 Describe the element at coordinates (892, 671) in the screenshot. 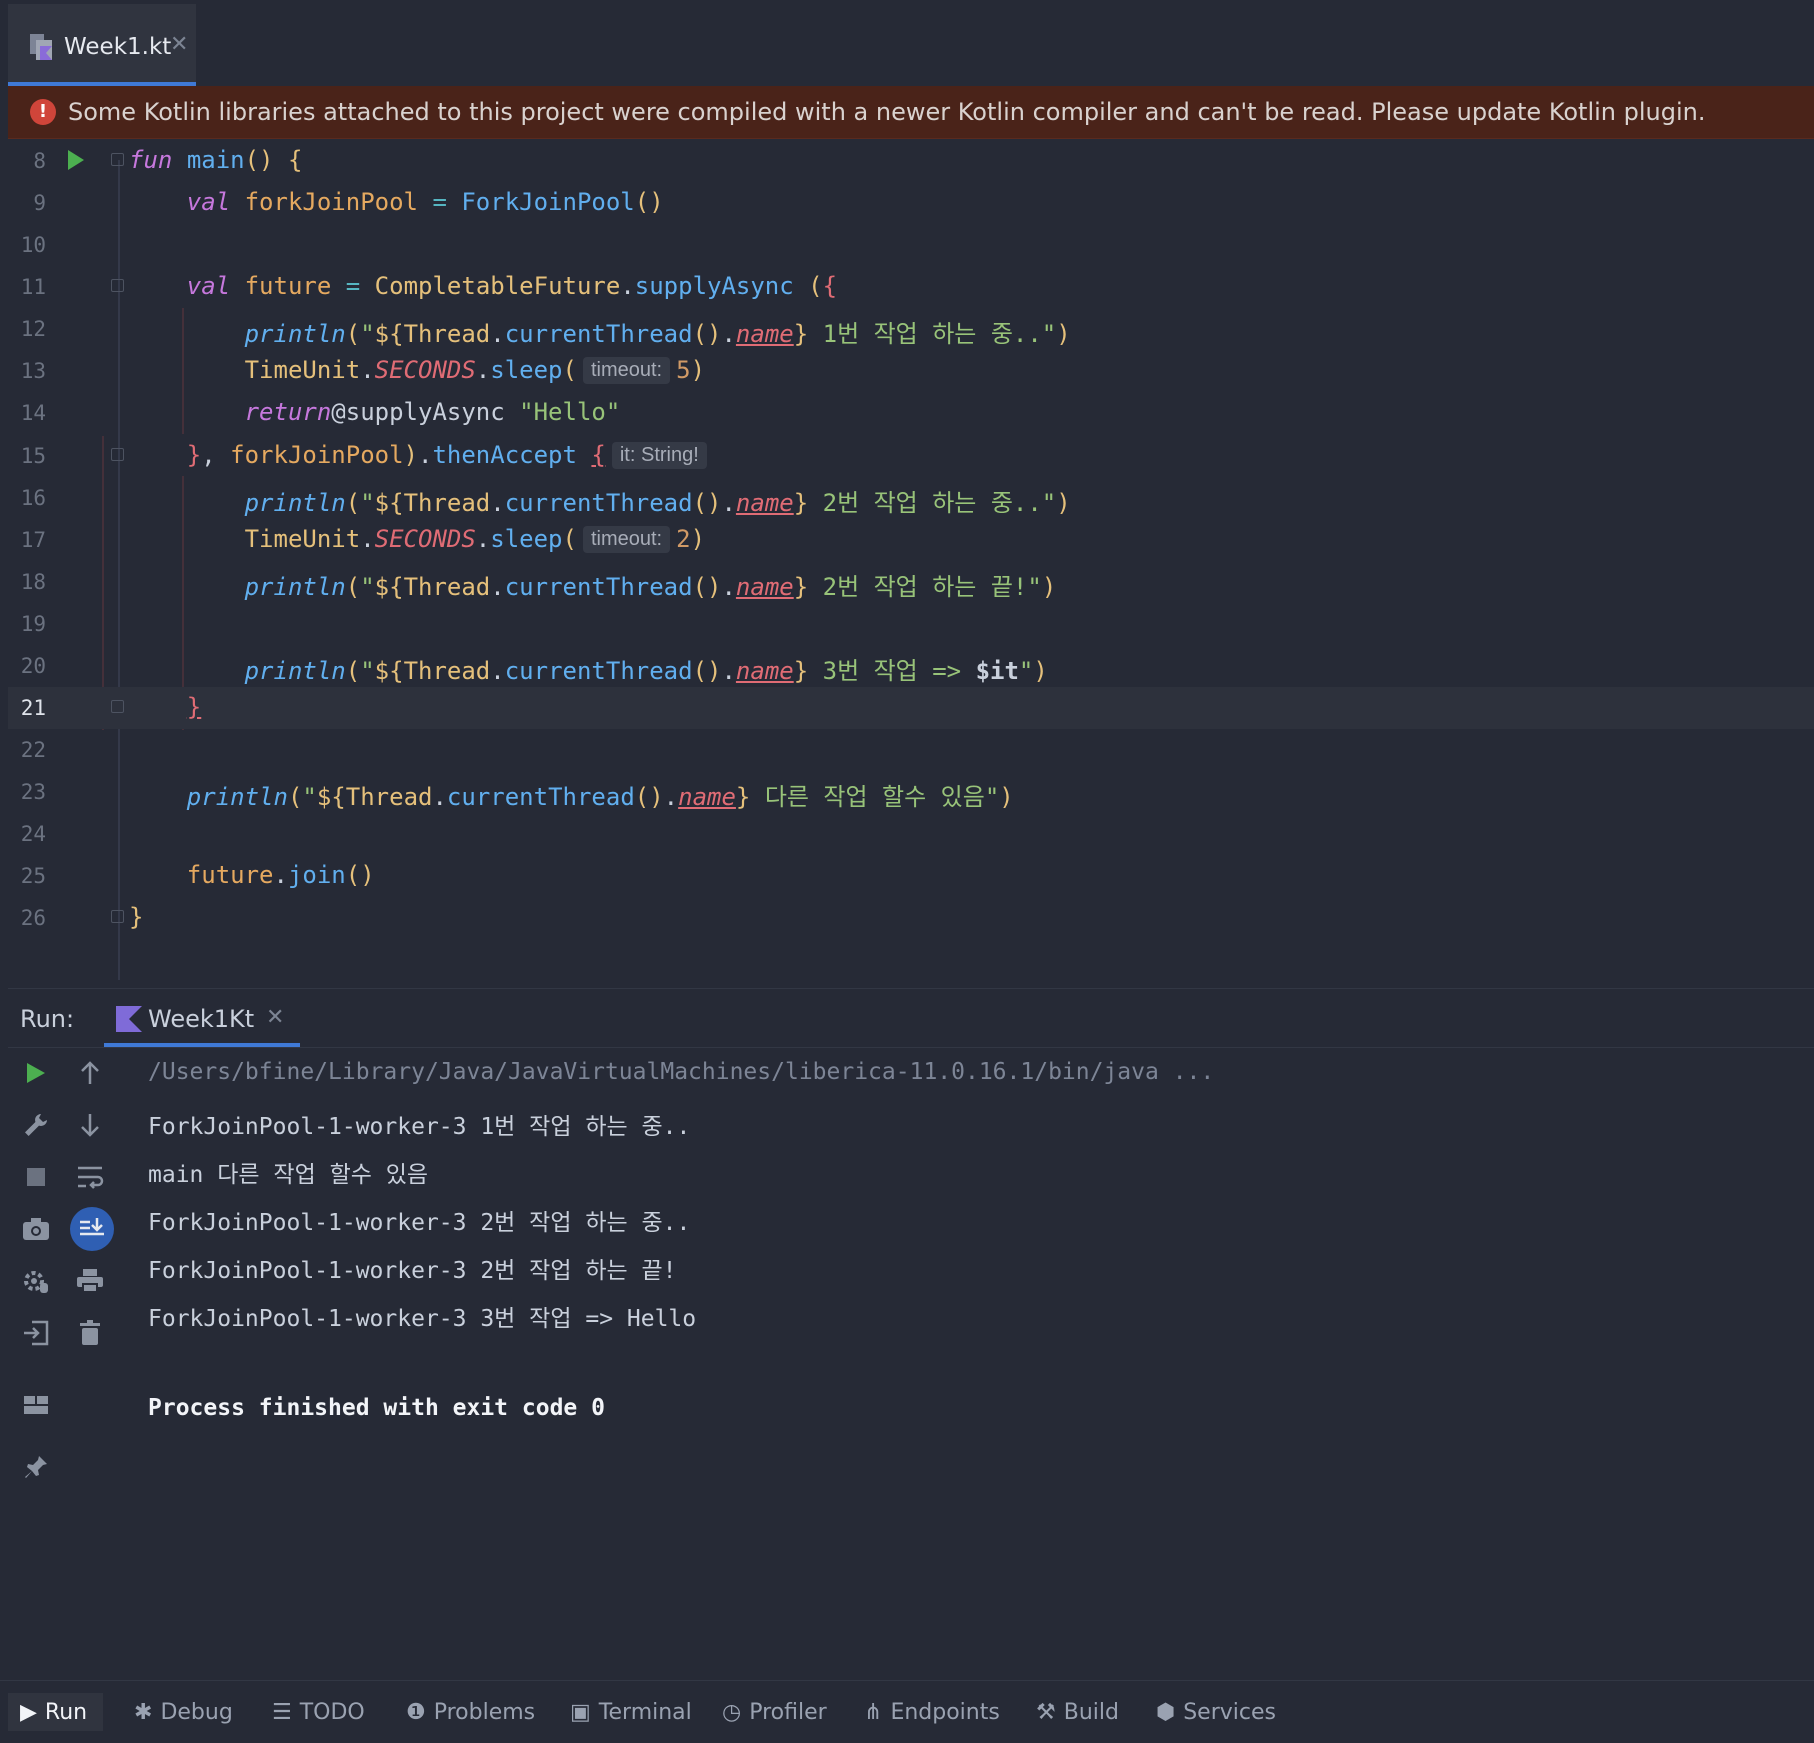

I see `string-literal: 3번 작업 =>` at that location.